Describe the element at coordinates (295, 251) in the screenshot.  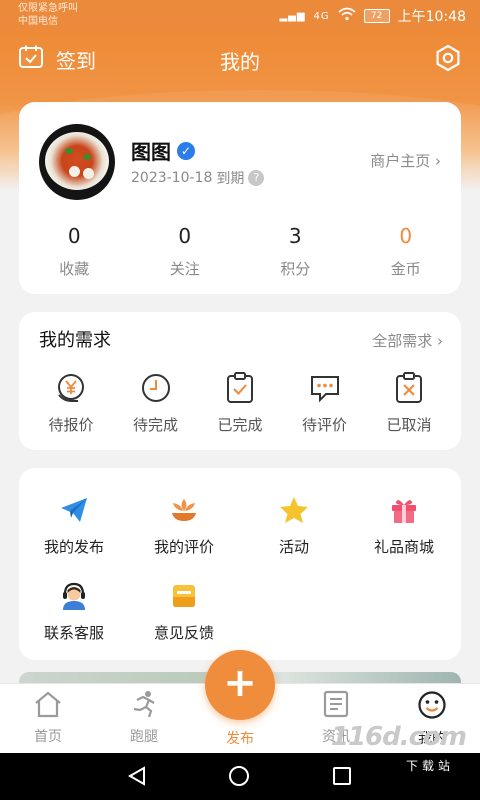
I see `stat-points: 3 积分` at that location.